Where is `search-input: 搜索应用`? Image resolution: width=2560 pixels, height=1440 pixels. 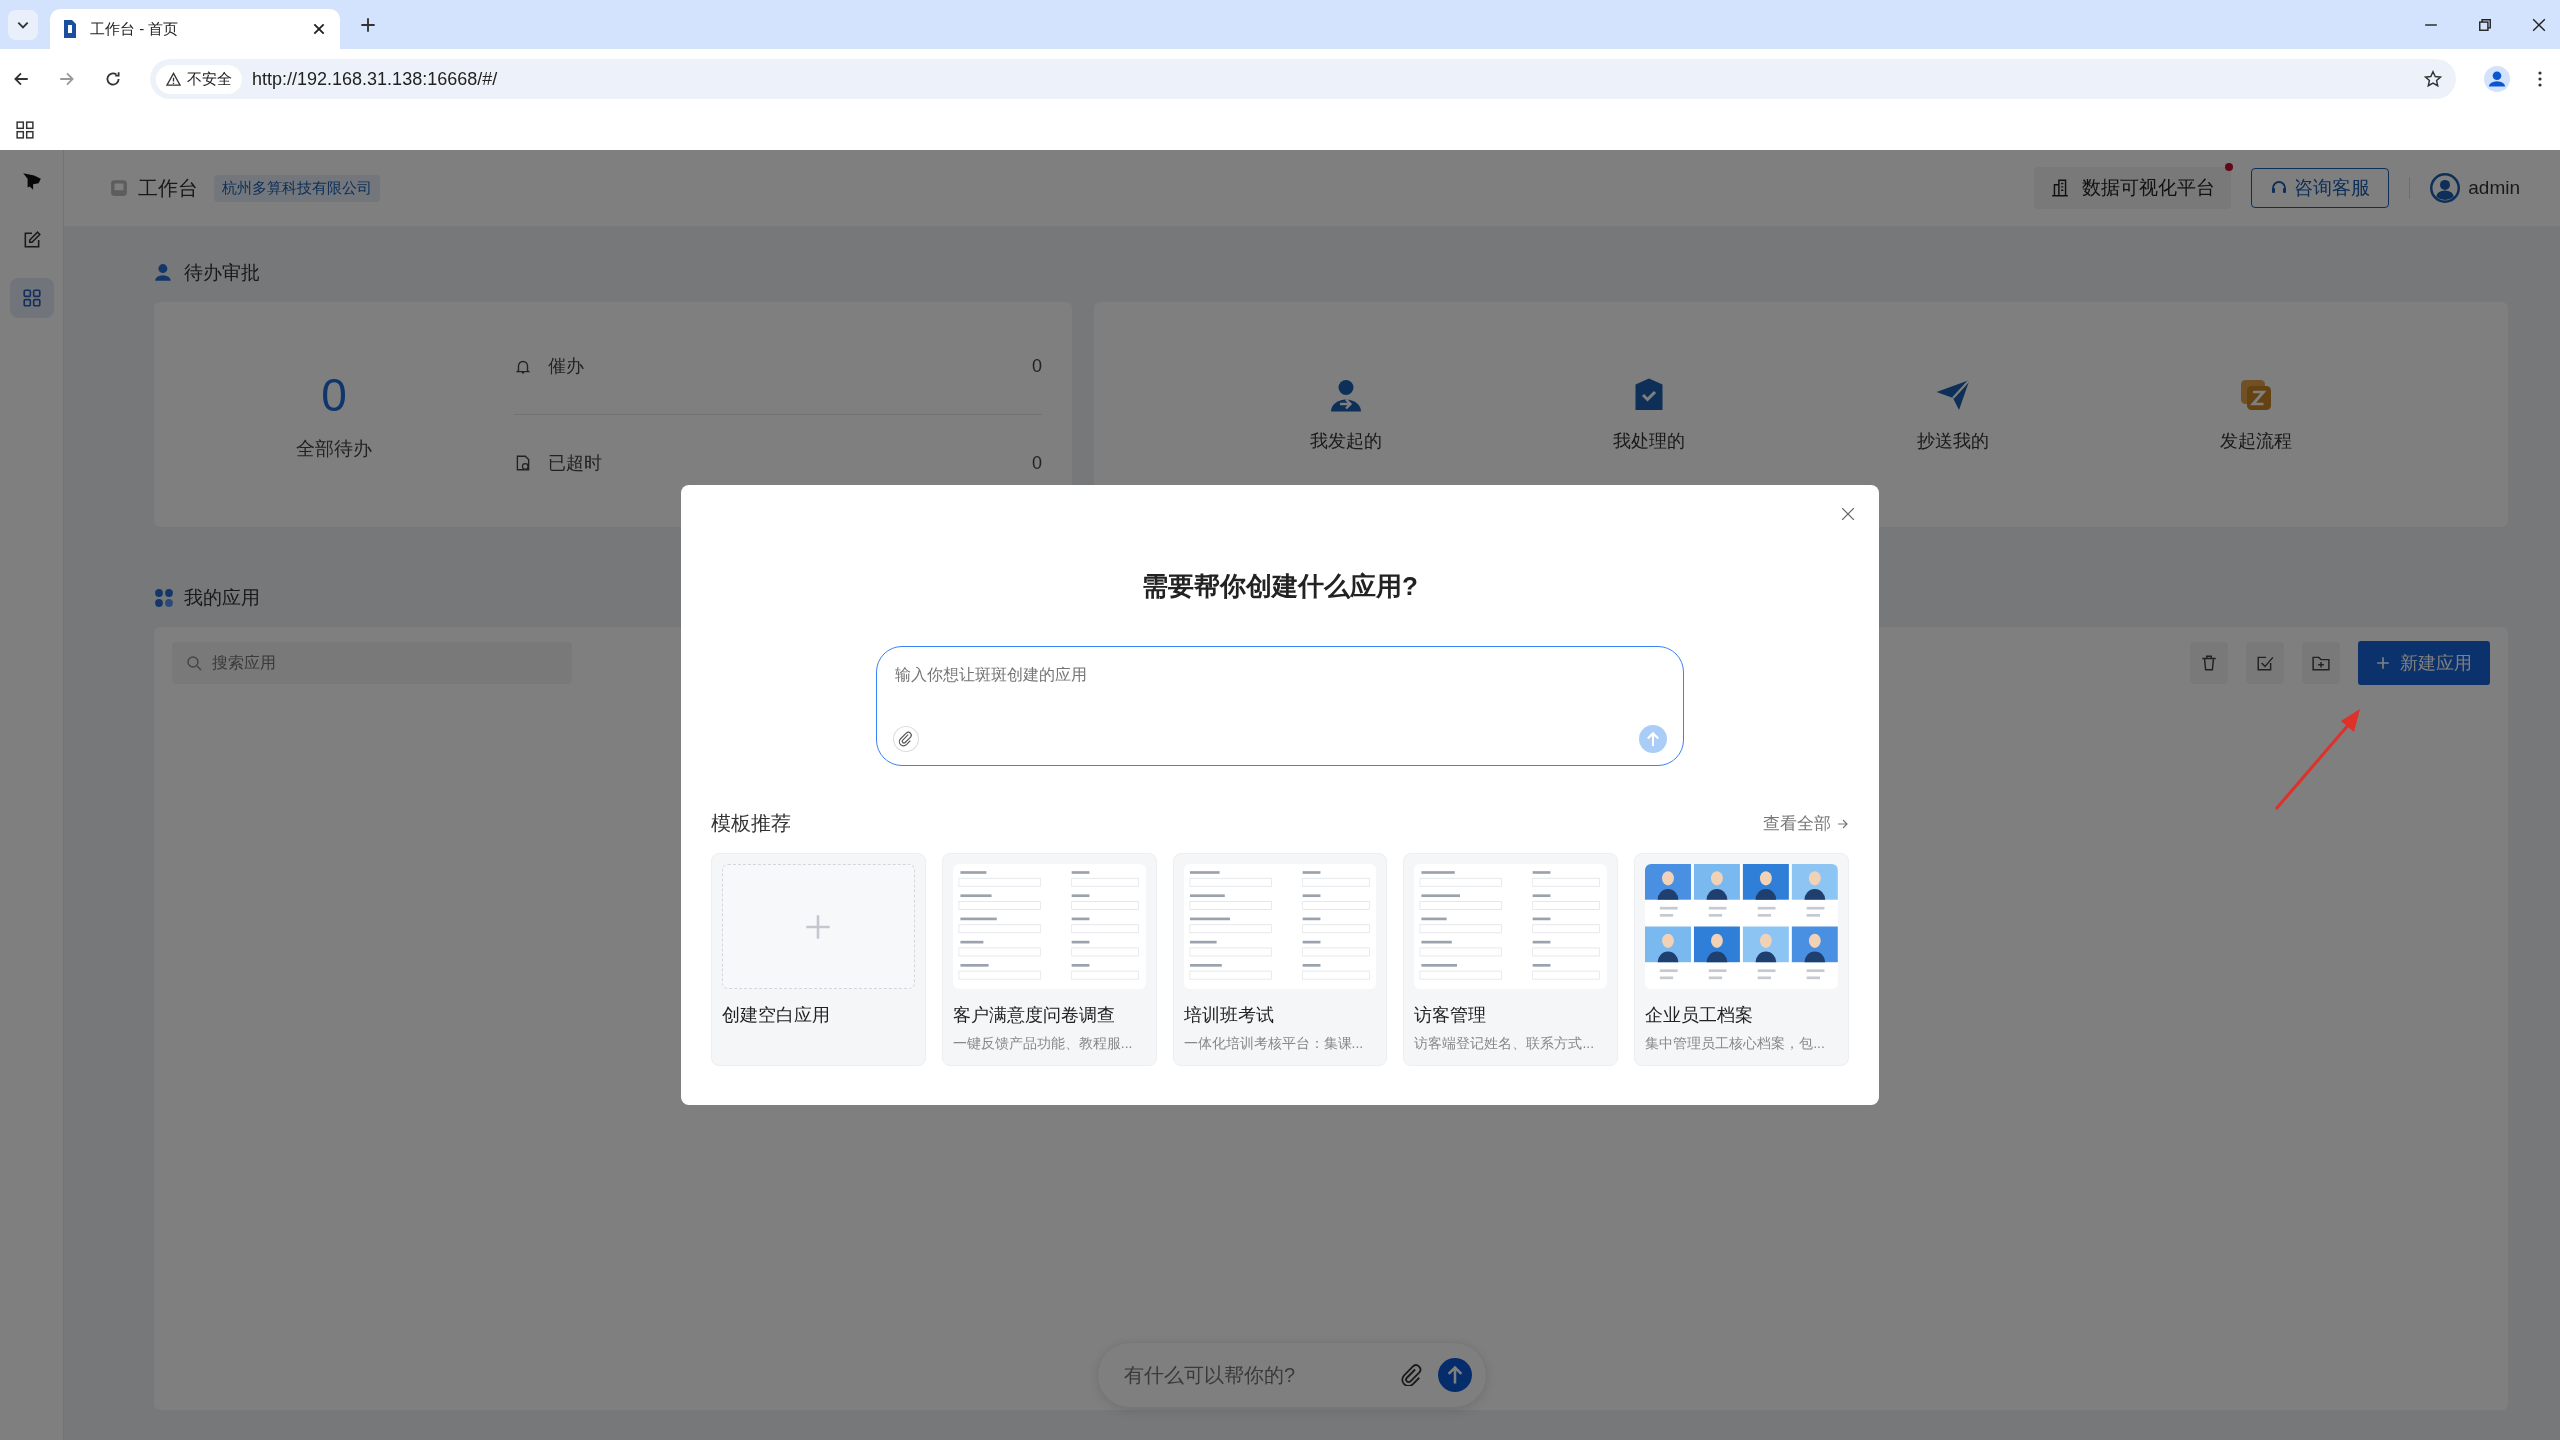 search-input: 搜索应用 is located at coordinates (384, 663).